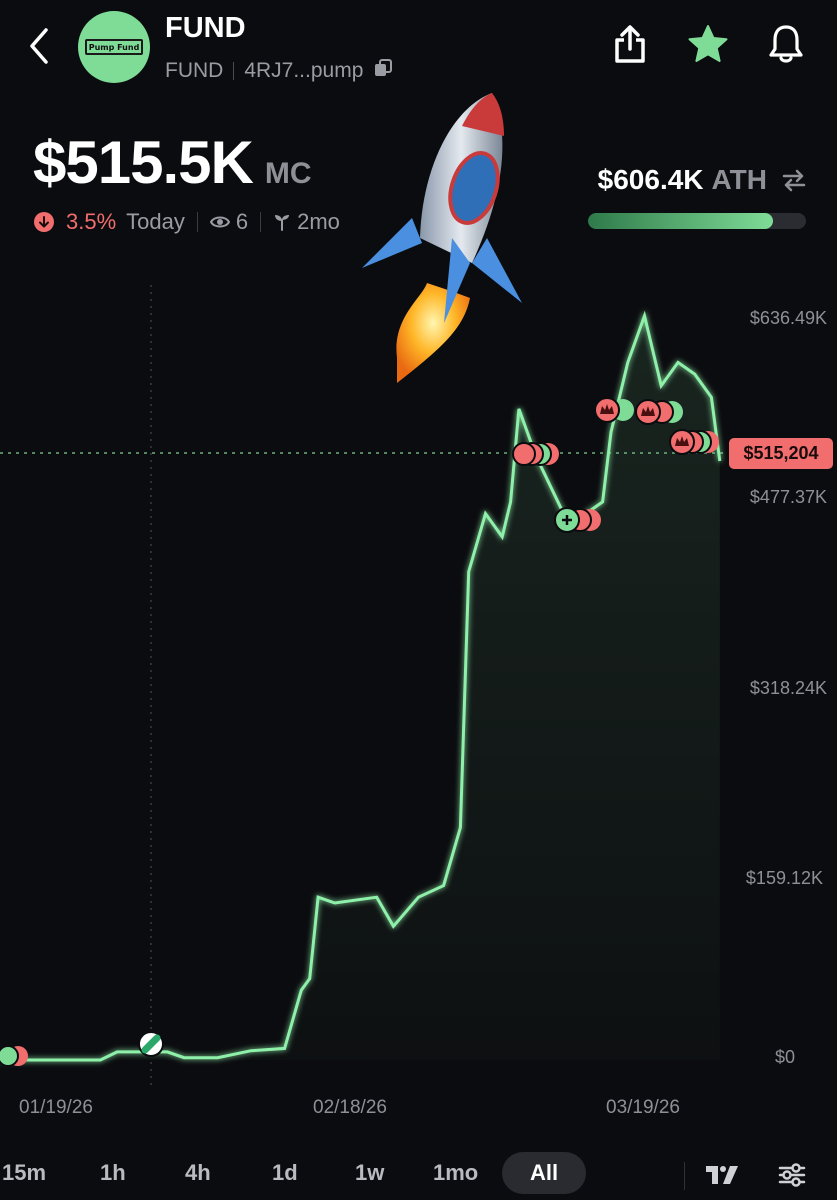  What do you see at coordinates (781, 453) in the screenshot?
I see `current-price-tag: $515,204` at bounding box center [781, 453].